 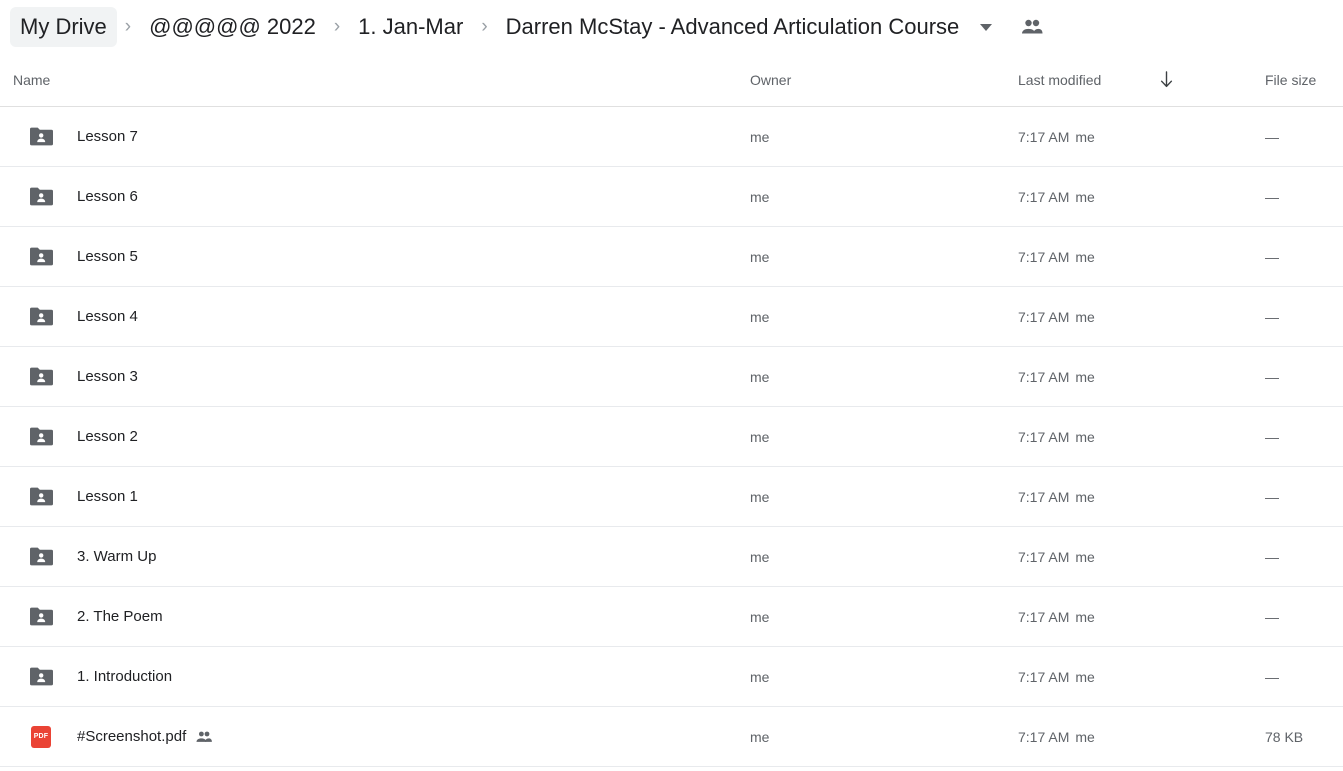 What do you see at coordinates (671, 737) in the screenshot?
I see `table-row: PDF #Screenshot.pdf me 7:17 AM me 78 KB` at bounding box center [671, 737].